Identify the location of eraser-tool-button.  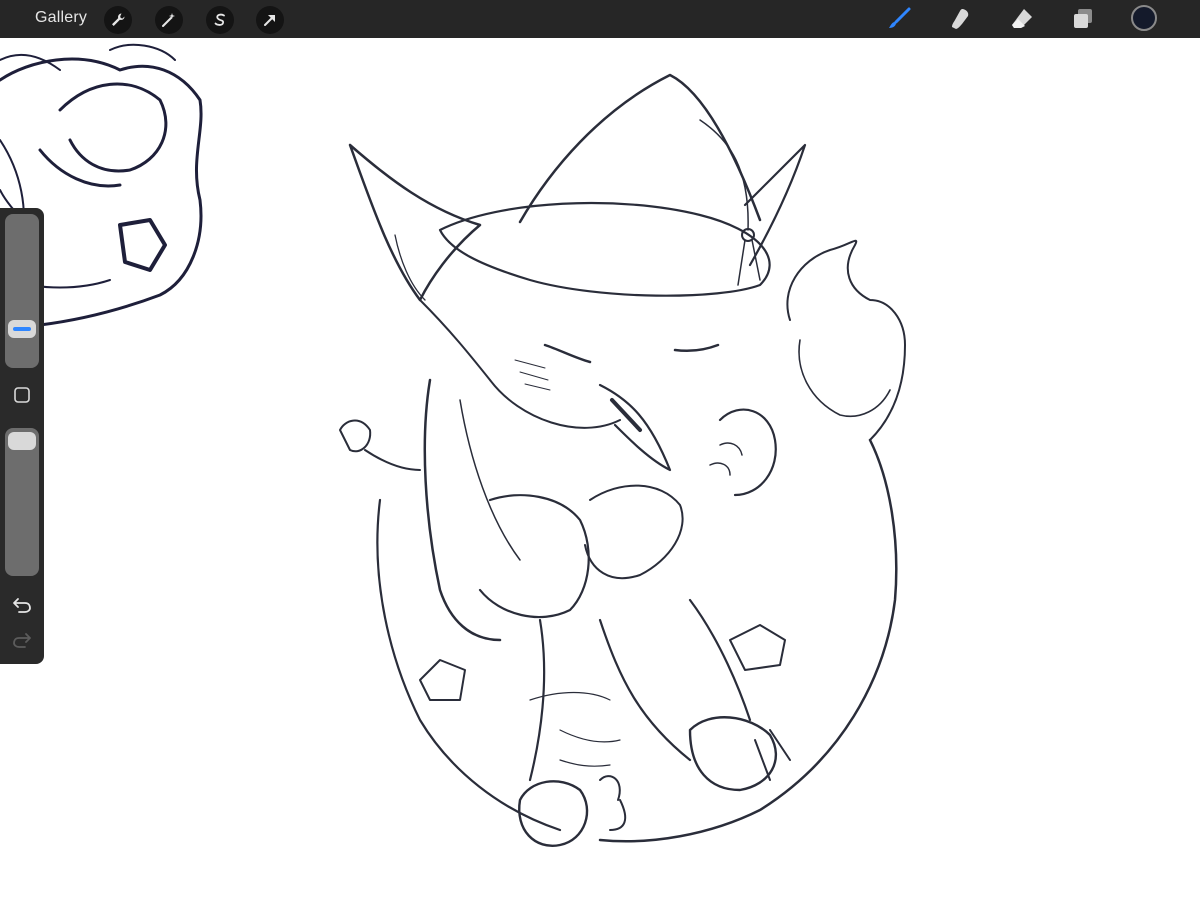
(1022, 19).